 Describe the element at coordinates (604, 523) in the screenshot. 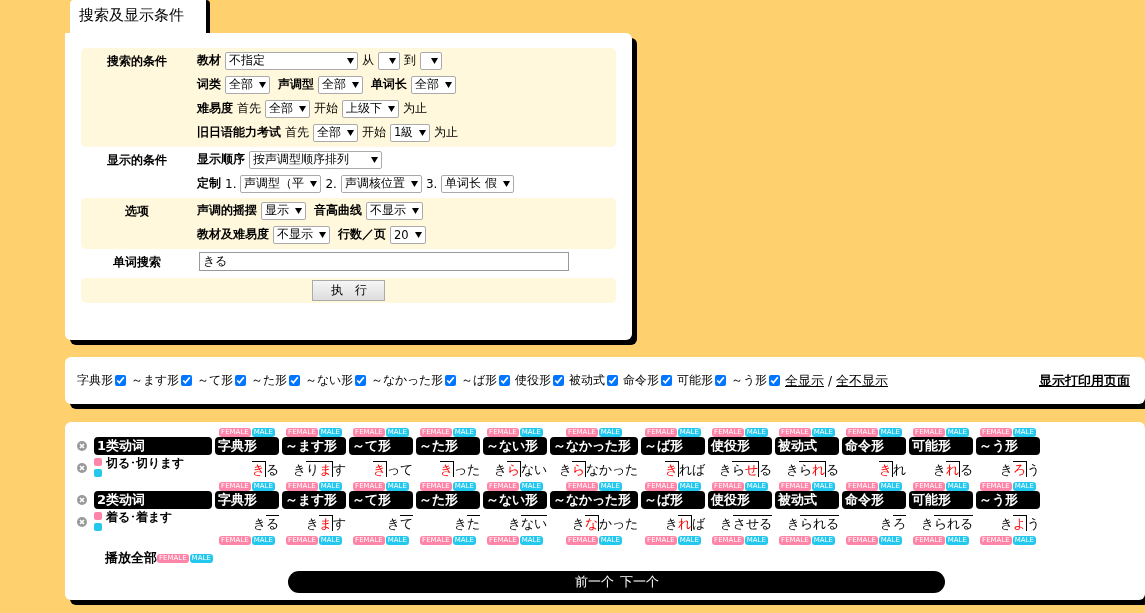

I see `word-form: き なかった` at that location.